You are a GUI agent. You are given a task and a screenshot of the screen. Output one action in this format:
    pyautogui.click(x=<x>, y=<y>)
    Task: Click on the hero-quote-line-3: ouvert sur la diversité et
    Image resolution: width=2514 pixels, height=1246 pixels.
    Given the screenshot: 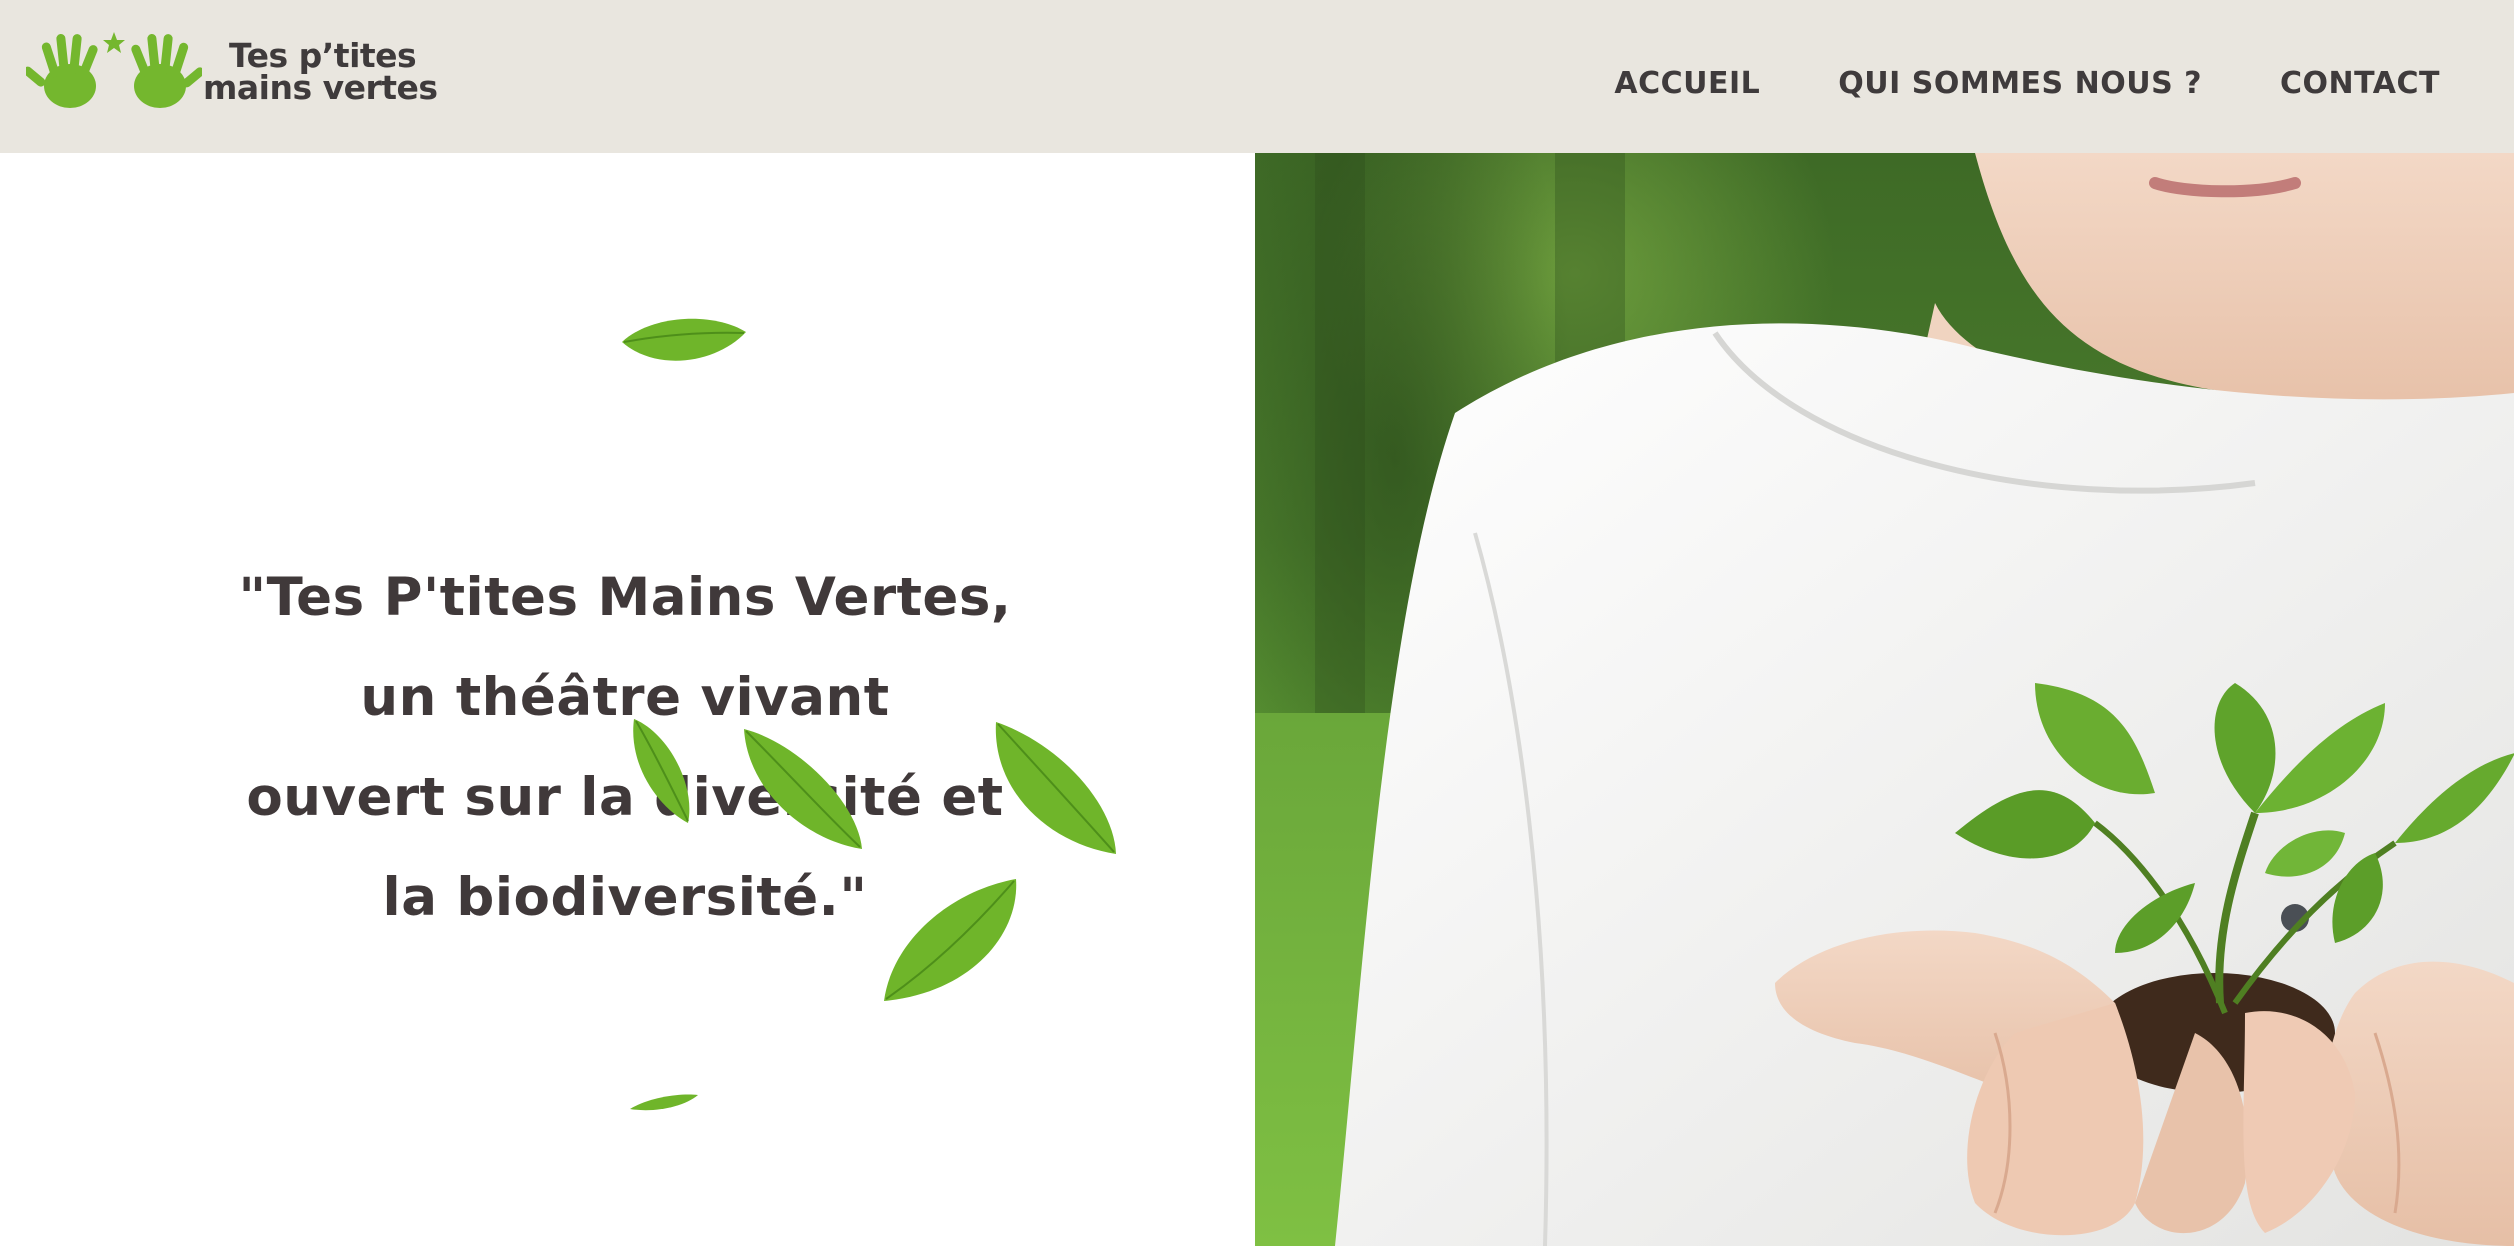 What is the action you would take?
    pyautogui.click(x=625, y=797)
    